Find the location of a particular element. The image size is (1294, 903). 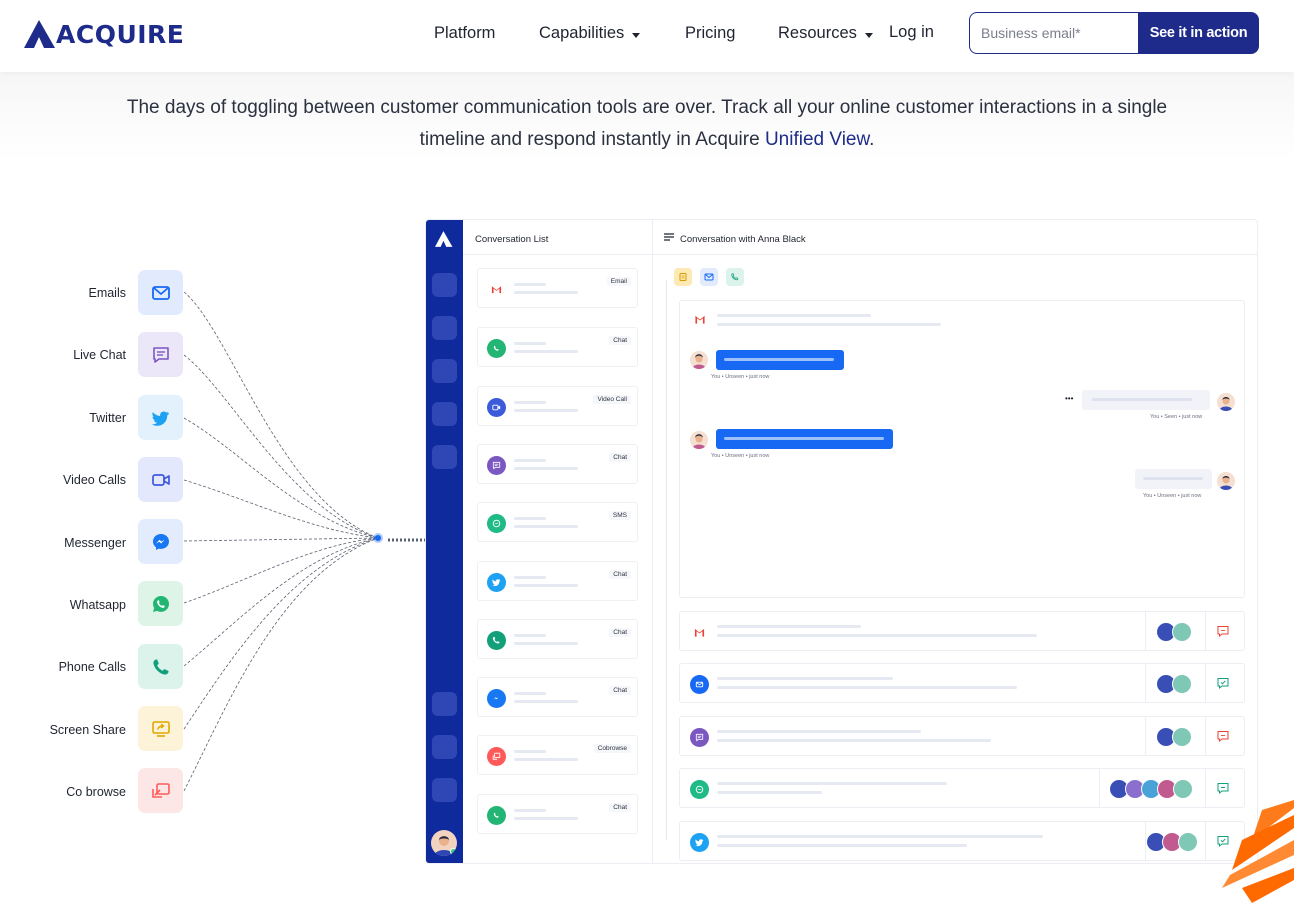

conversation-item-sms: SMS is located at coordinates (557, 522).